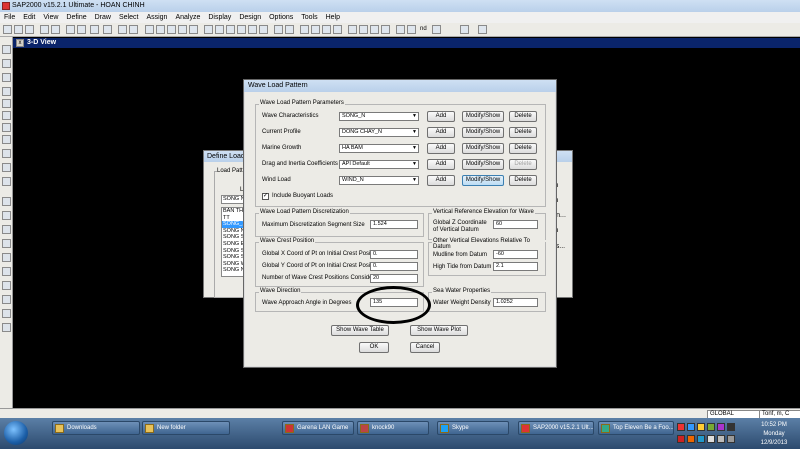 The height and width of the screenshot is (449, 800). What do you see at coordinates (441, 148) in the screenshot?
I see `add-marine-growth-button: Add` at bounding box center [441, 148].